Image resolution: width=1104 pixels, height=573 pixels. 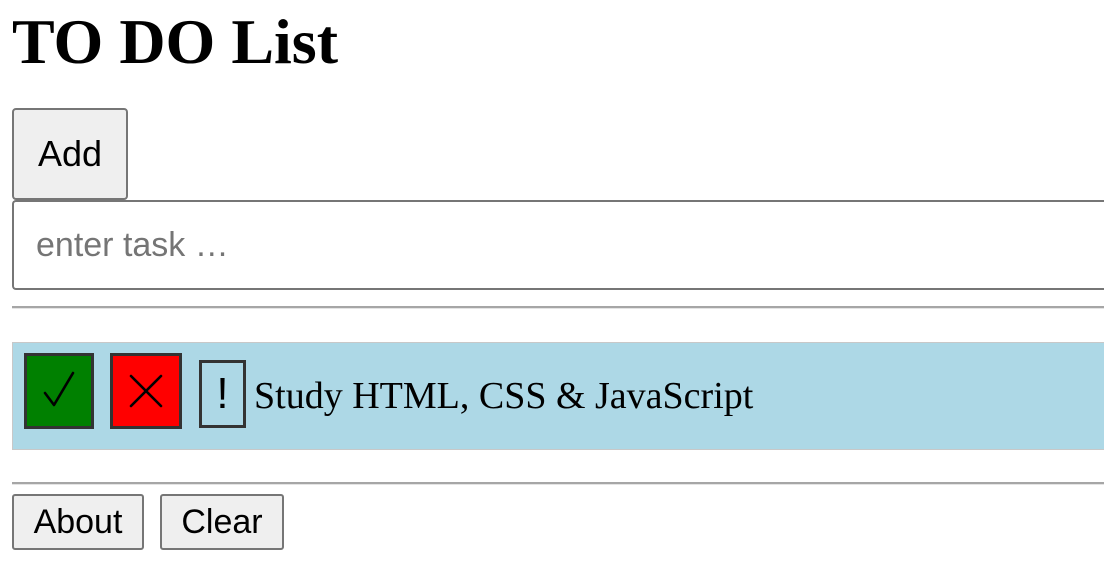 I want to click on done-button, so click(x=59, y=391).